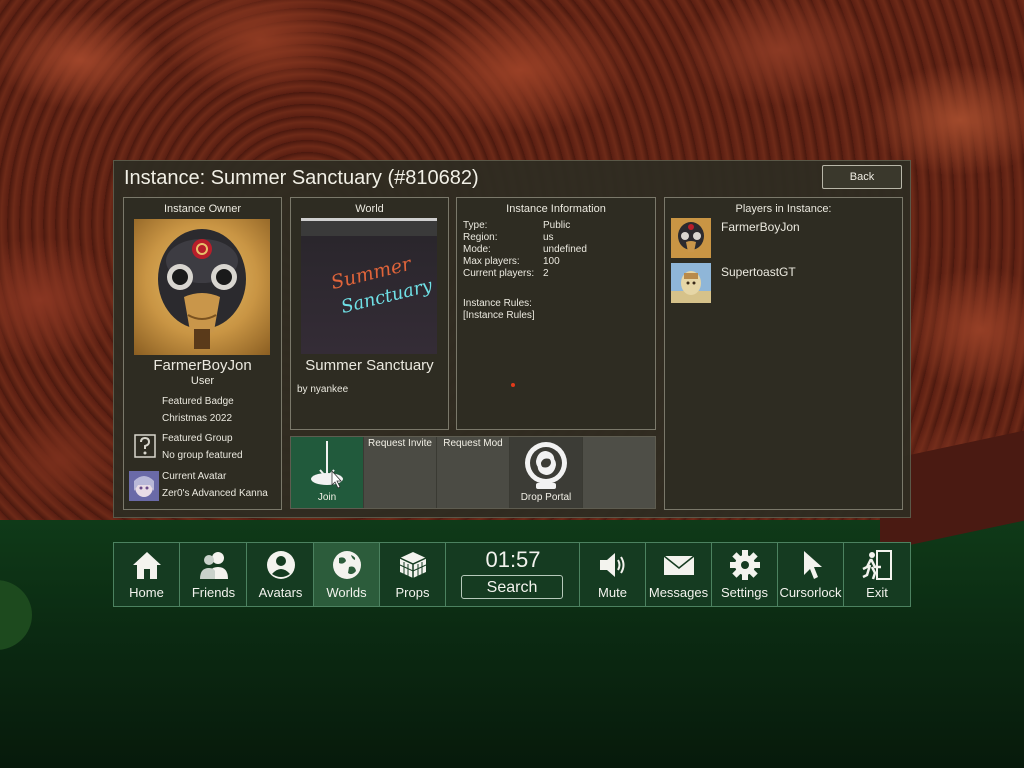 The height and width of the screenshot is (768, 1024). I want to click on info-row-current-players: Current players: 2, so click(525, 274).